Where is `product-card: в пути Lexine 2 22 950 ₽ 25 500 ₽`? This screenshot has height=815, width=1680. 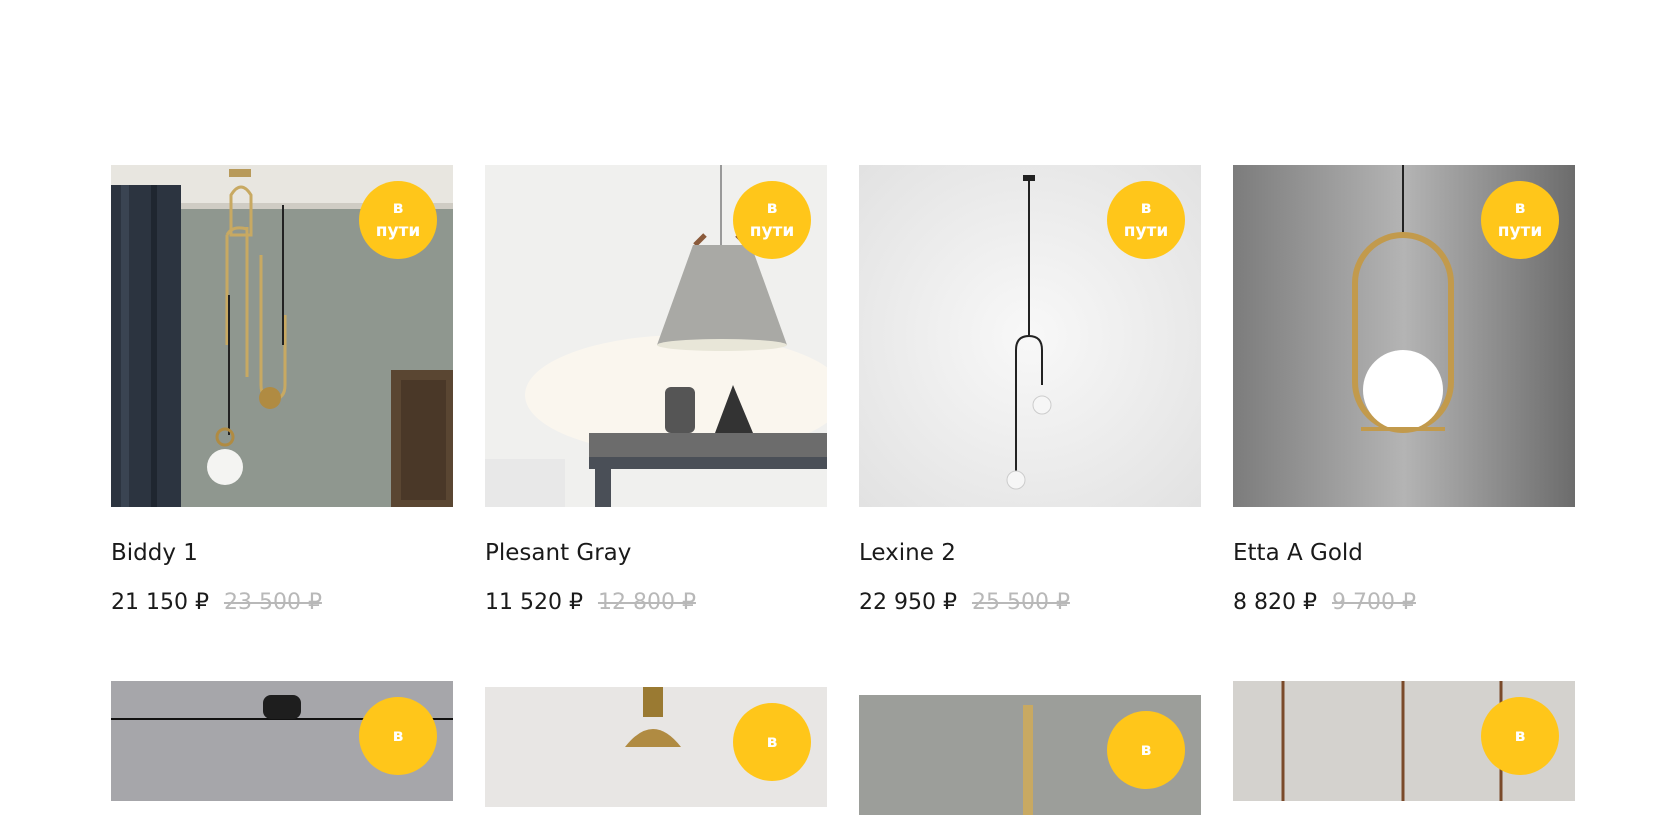 product-card: в пути Lexine 2 22 950 ₽ 25 500 ₽ is located at coordinates (1030, 423).